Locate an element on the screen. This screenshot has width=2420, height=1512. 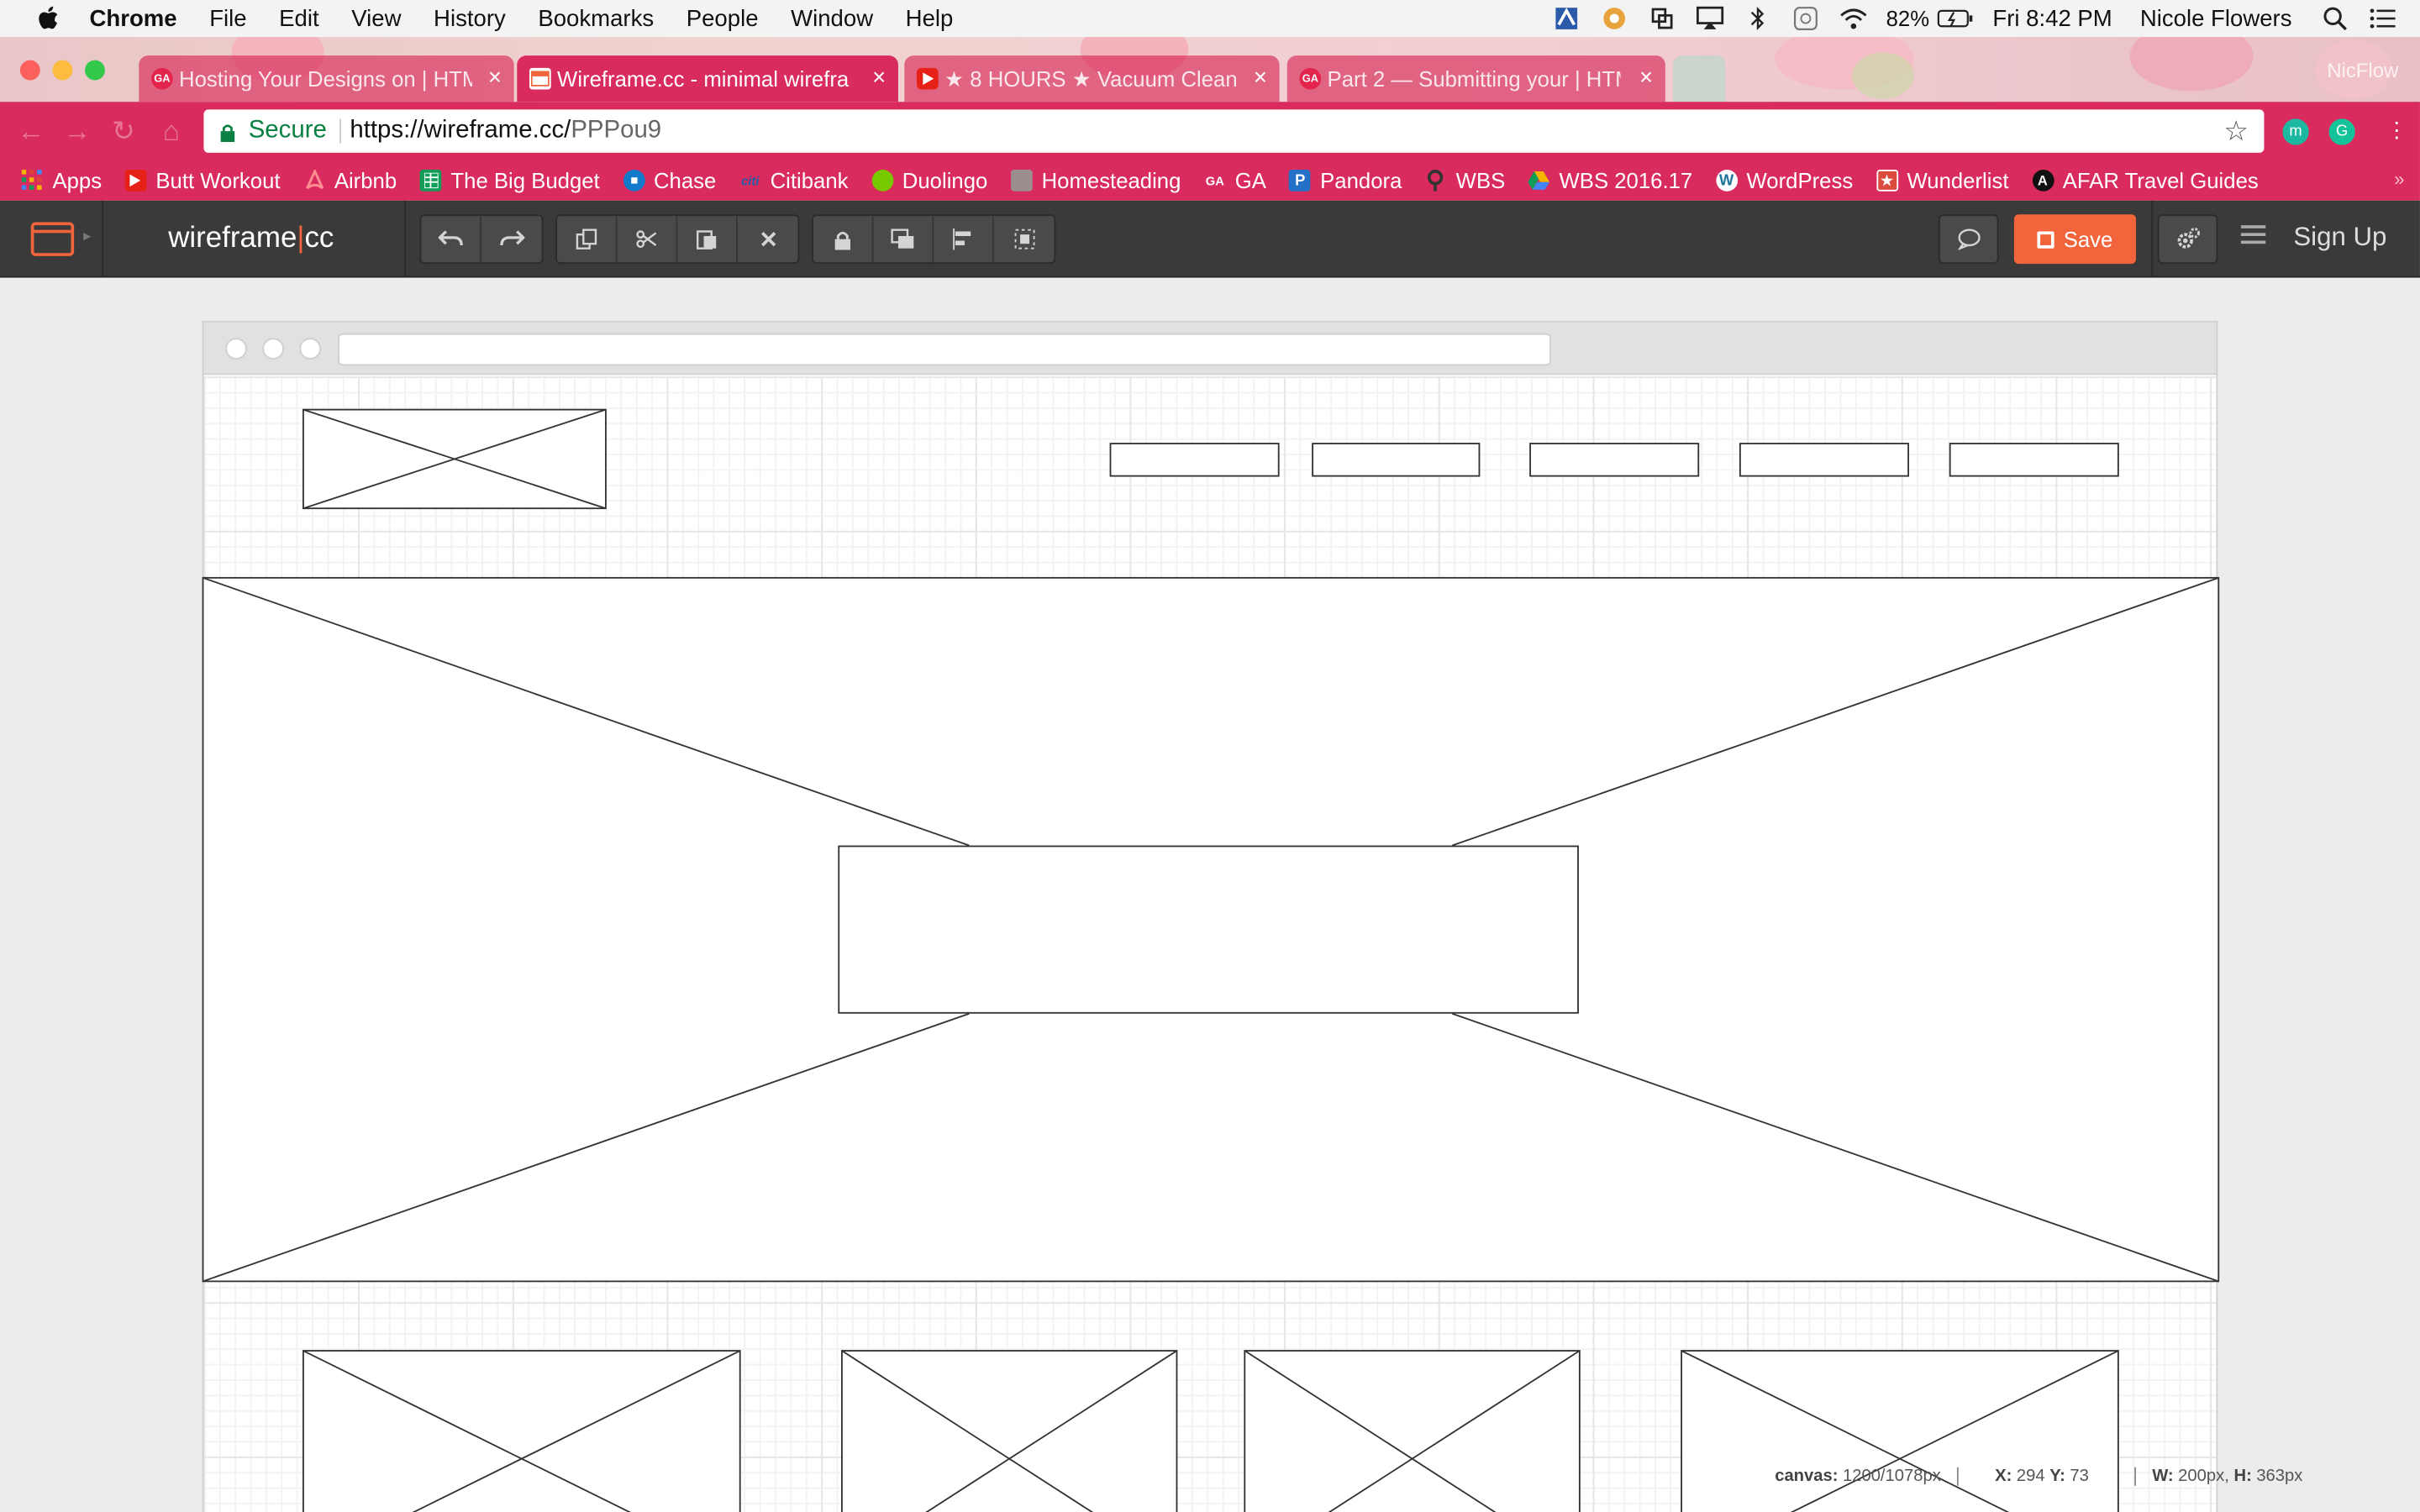
profile-name: NicFlow is located at coordinates (2362, 70).